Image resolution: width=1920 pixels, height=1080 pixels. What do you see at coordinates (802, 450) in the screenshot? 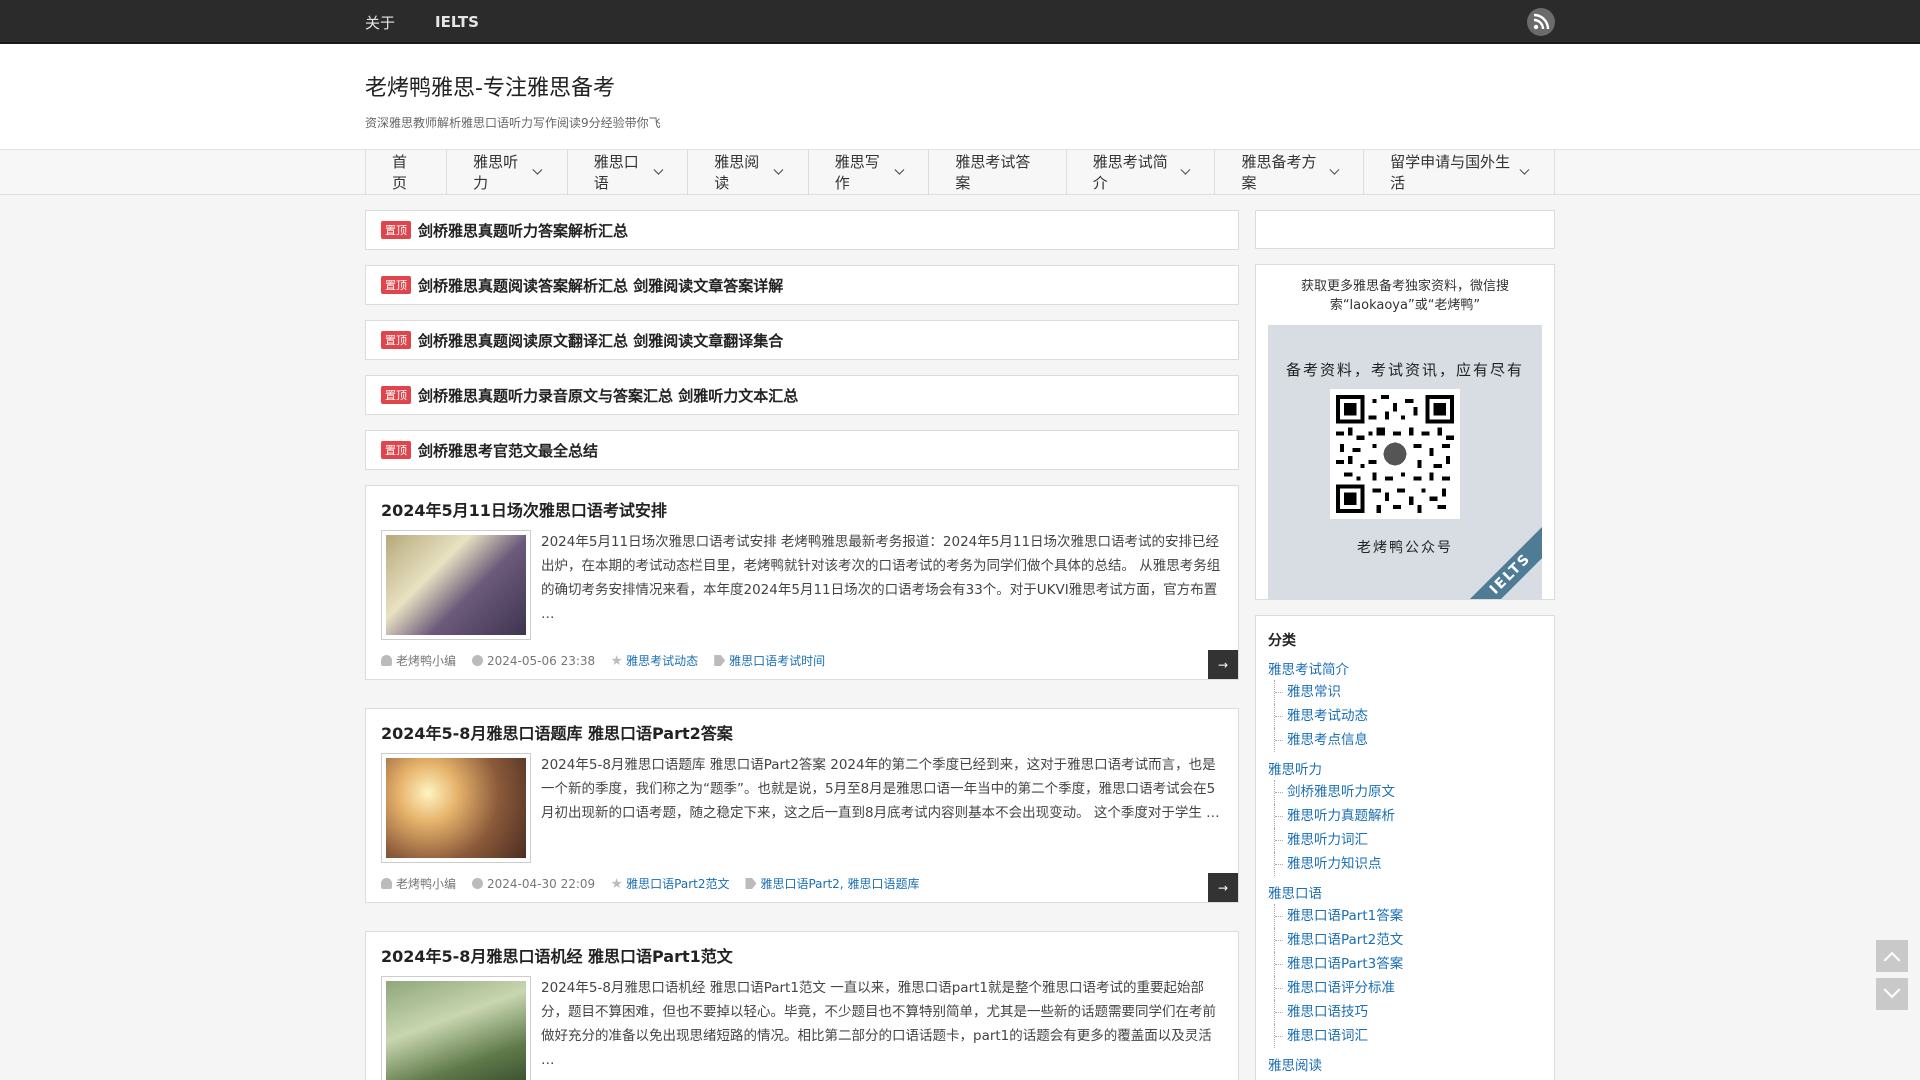
I see `sticky-post: 置顶 剑桥雅思考官范文最全总结` at bounding box center [802, 450].